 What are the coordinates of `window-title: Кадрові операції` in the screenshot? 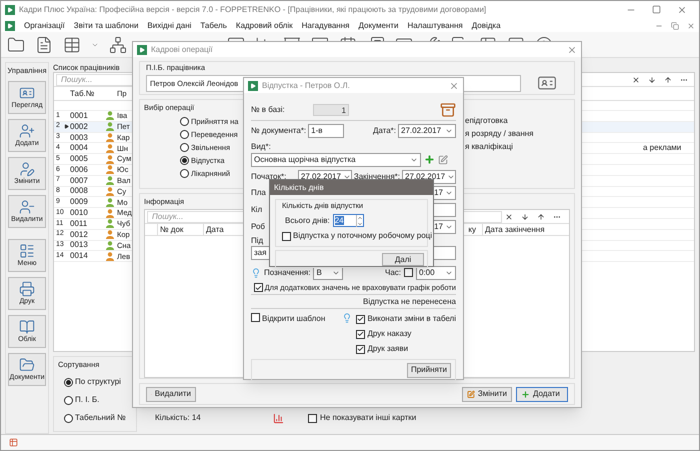 It's located at (182, 50).